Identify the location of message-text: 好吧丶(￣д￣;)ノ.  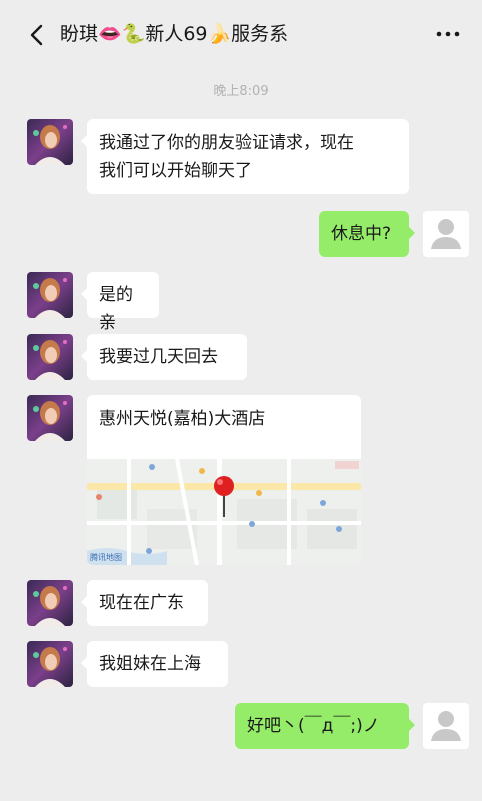
(313, 726).